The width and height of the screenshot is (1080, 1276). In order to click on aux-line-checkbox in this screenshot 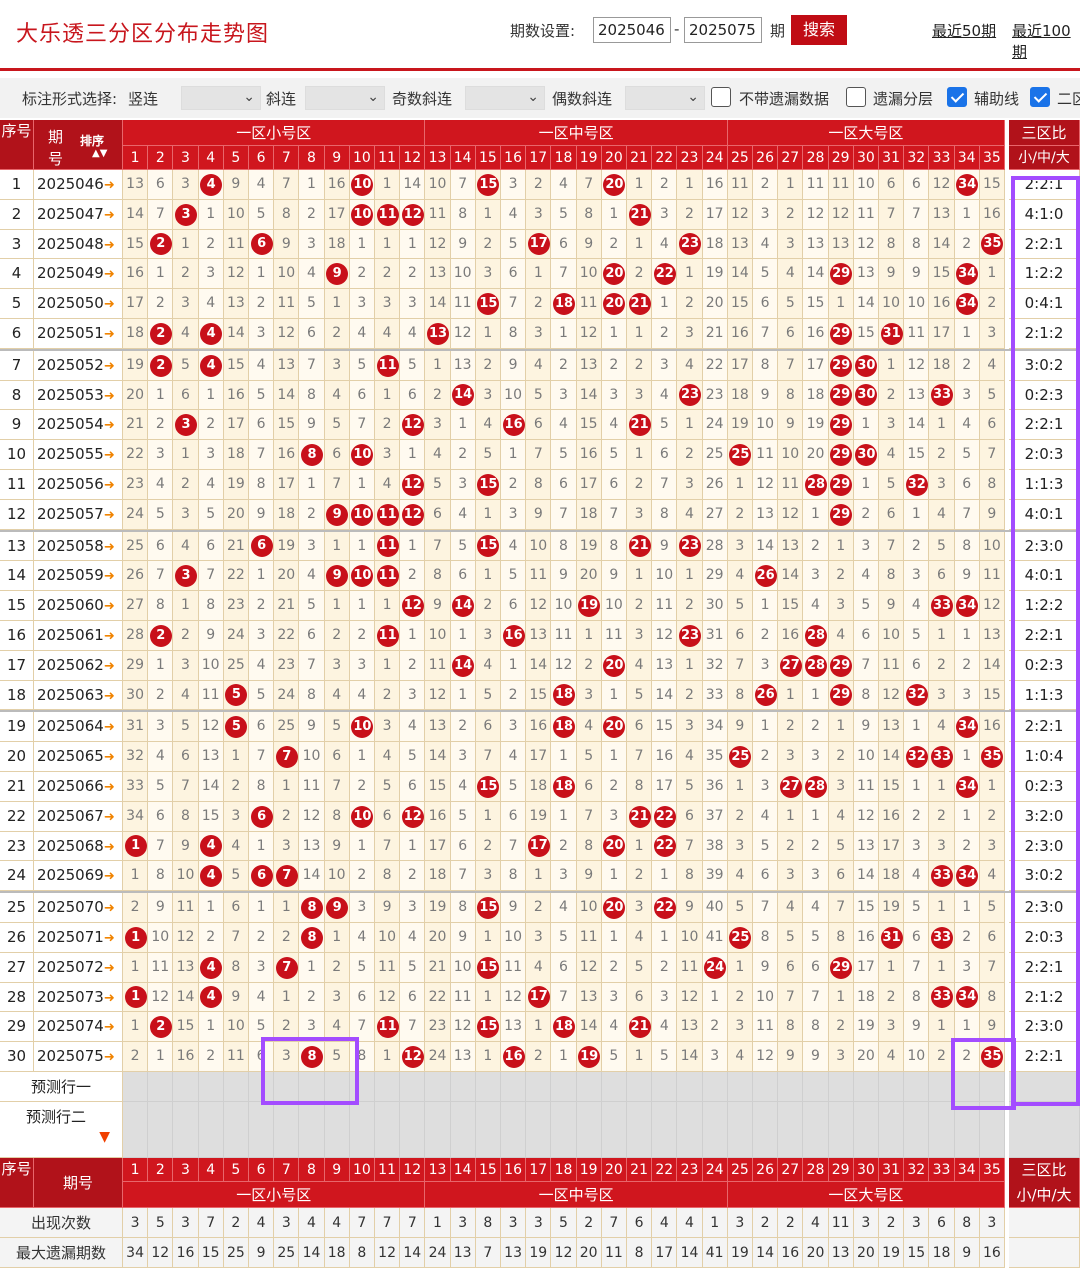, I will do `click(957, 97)`.